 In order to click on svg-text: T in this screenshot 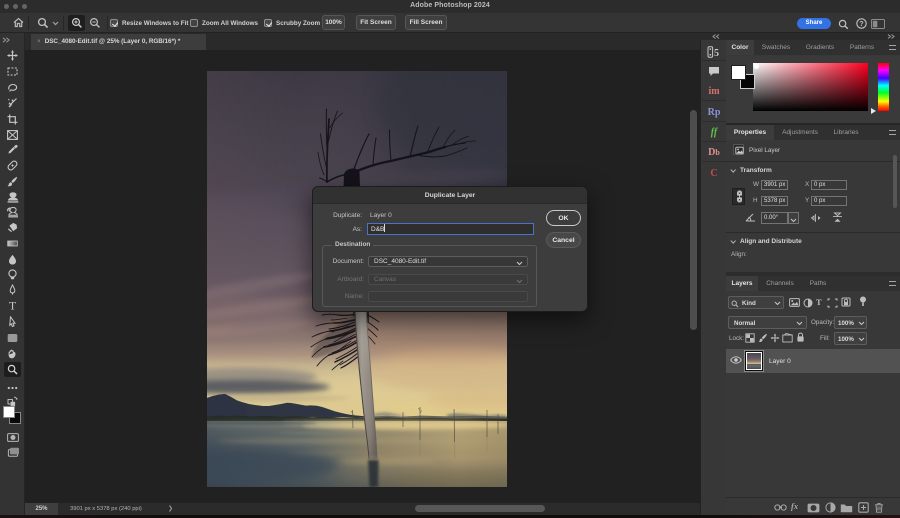, I will do `click(13, 305)`.